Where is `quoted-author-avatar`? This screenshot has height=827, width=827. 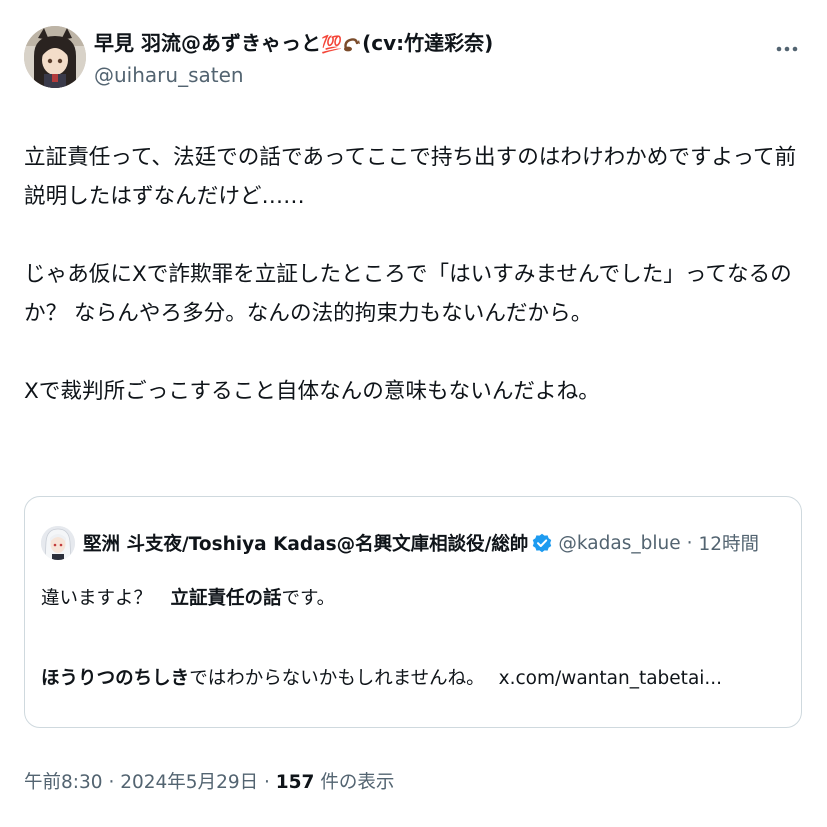
quoted-author-avatar is located at coordinates (58, 543).